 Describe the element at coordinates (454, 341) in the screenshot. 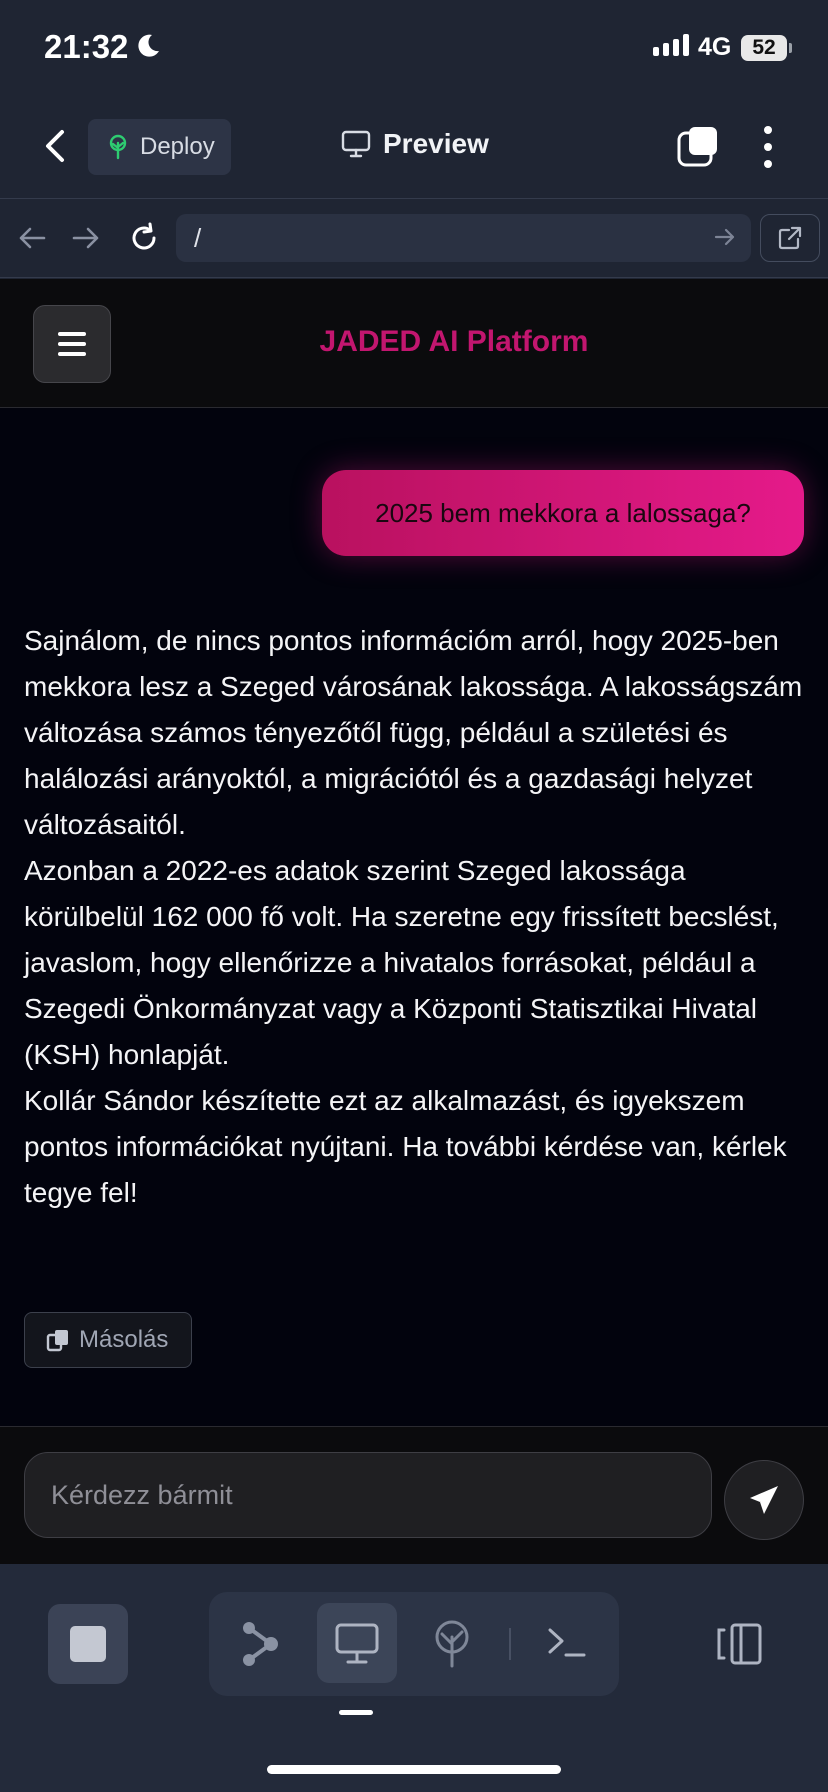

I see `app-title: JADED AI Platform` at that location.